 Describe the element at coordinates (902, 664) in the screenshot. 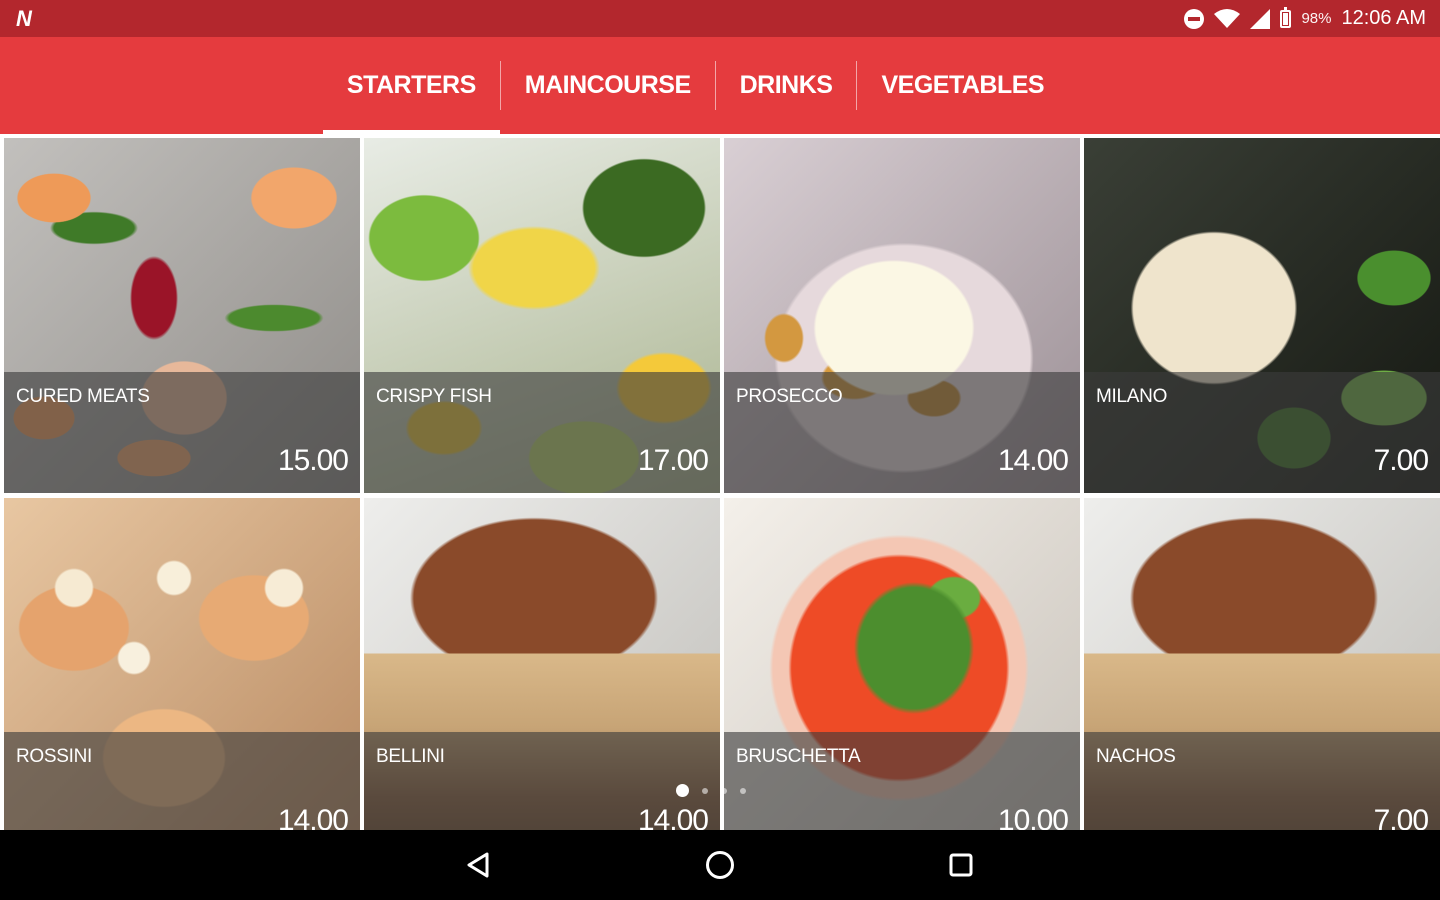

I see `menu-item-card: BRUSCHETTA 10.00` at that location.